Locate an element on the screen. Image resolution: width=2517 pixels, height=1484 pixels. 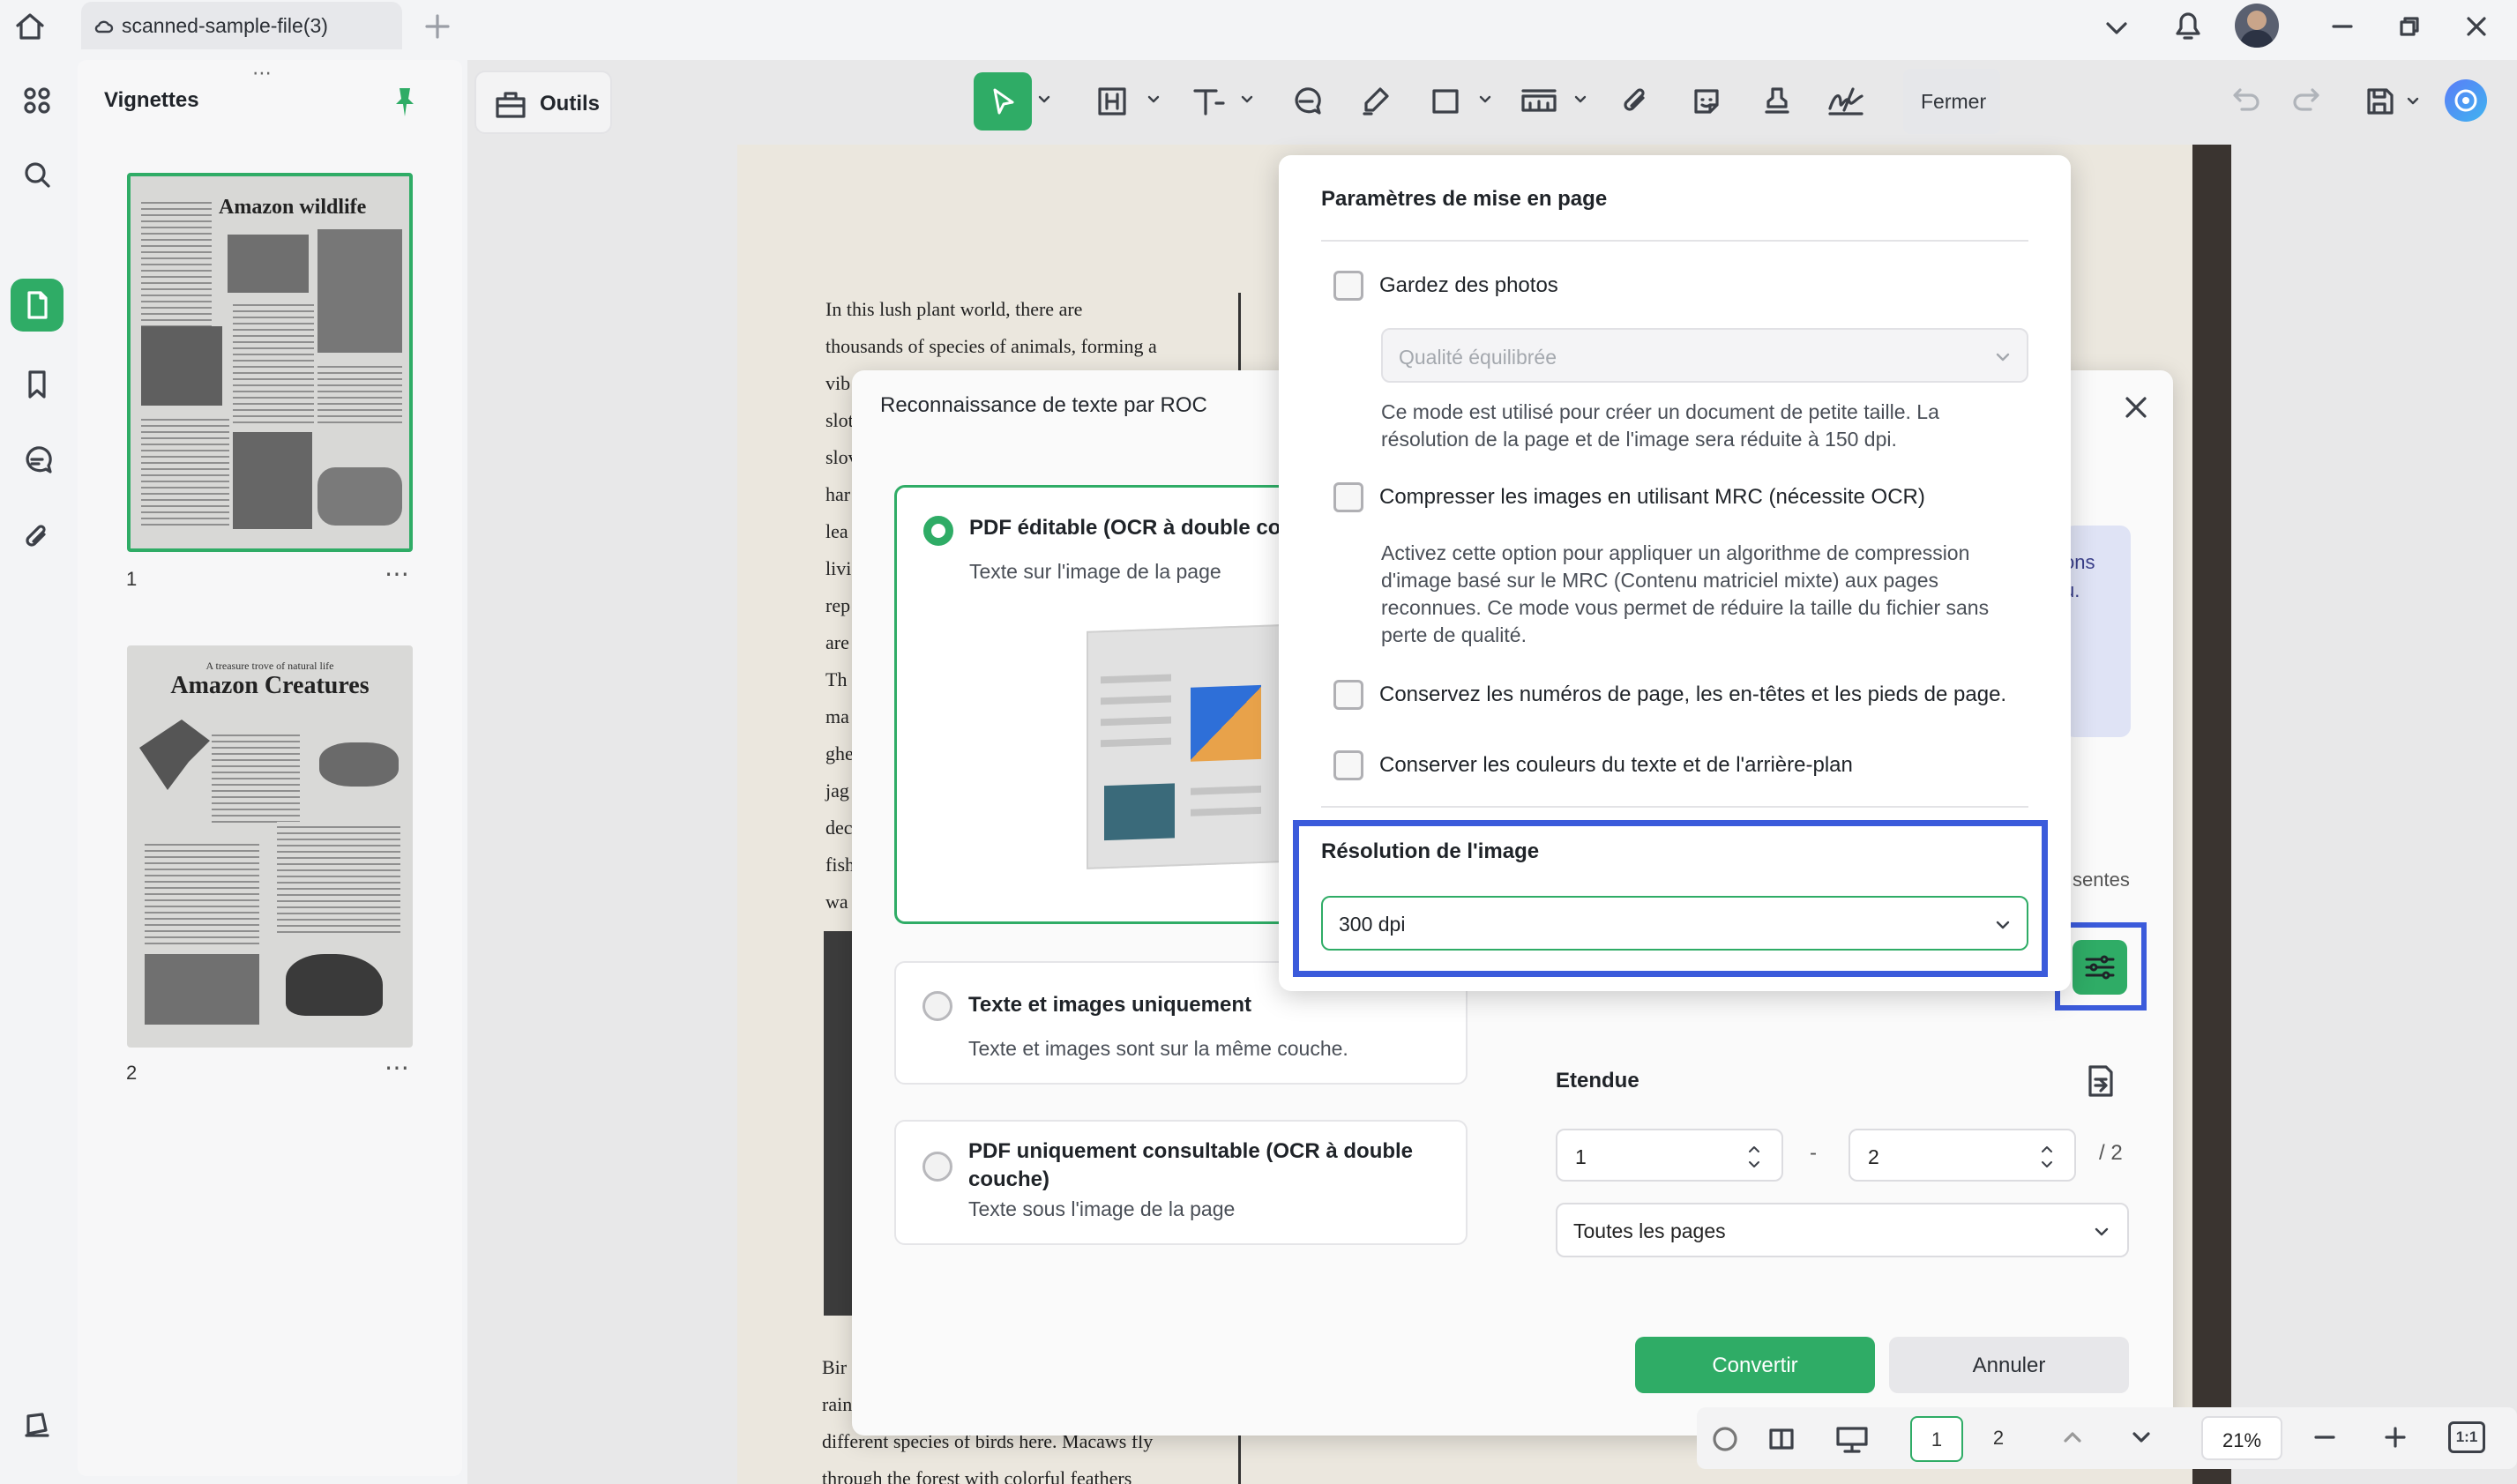
keep-photos-checkbox is located at coordinates (1348, 286).